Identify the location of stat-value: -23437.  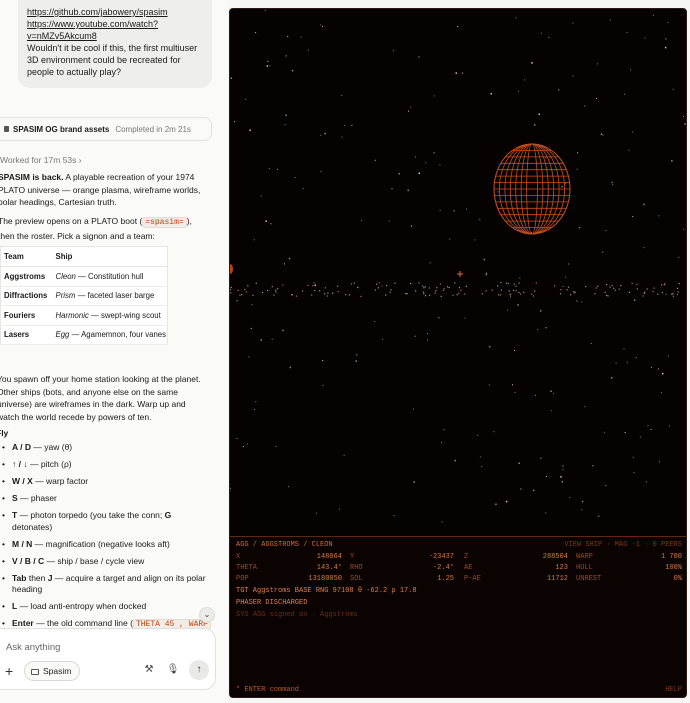
(441, 557).